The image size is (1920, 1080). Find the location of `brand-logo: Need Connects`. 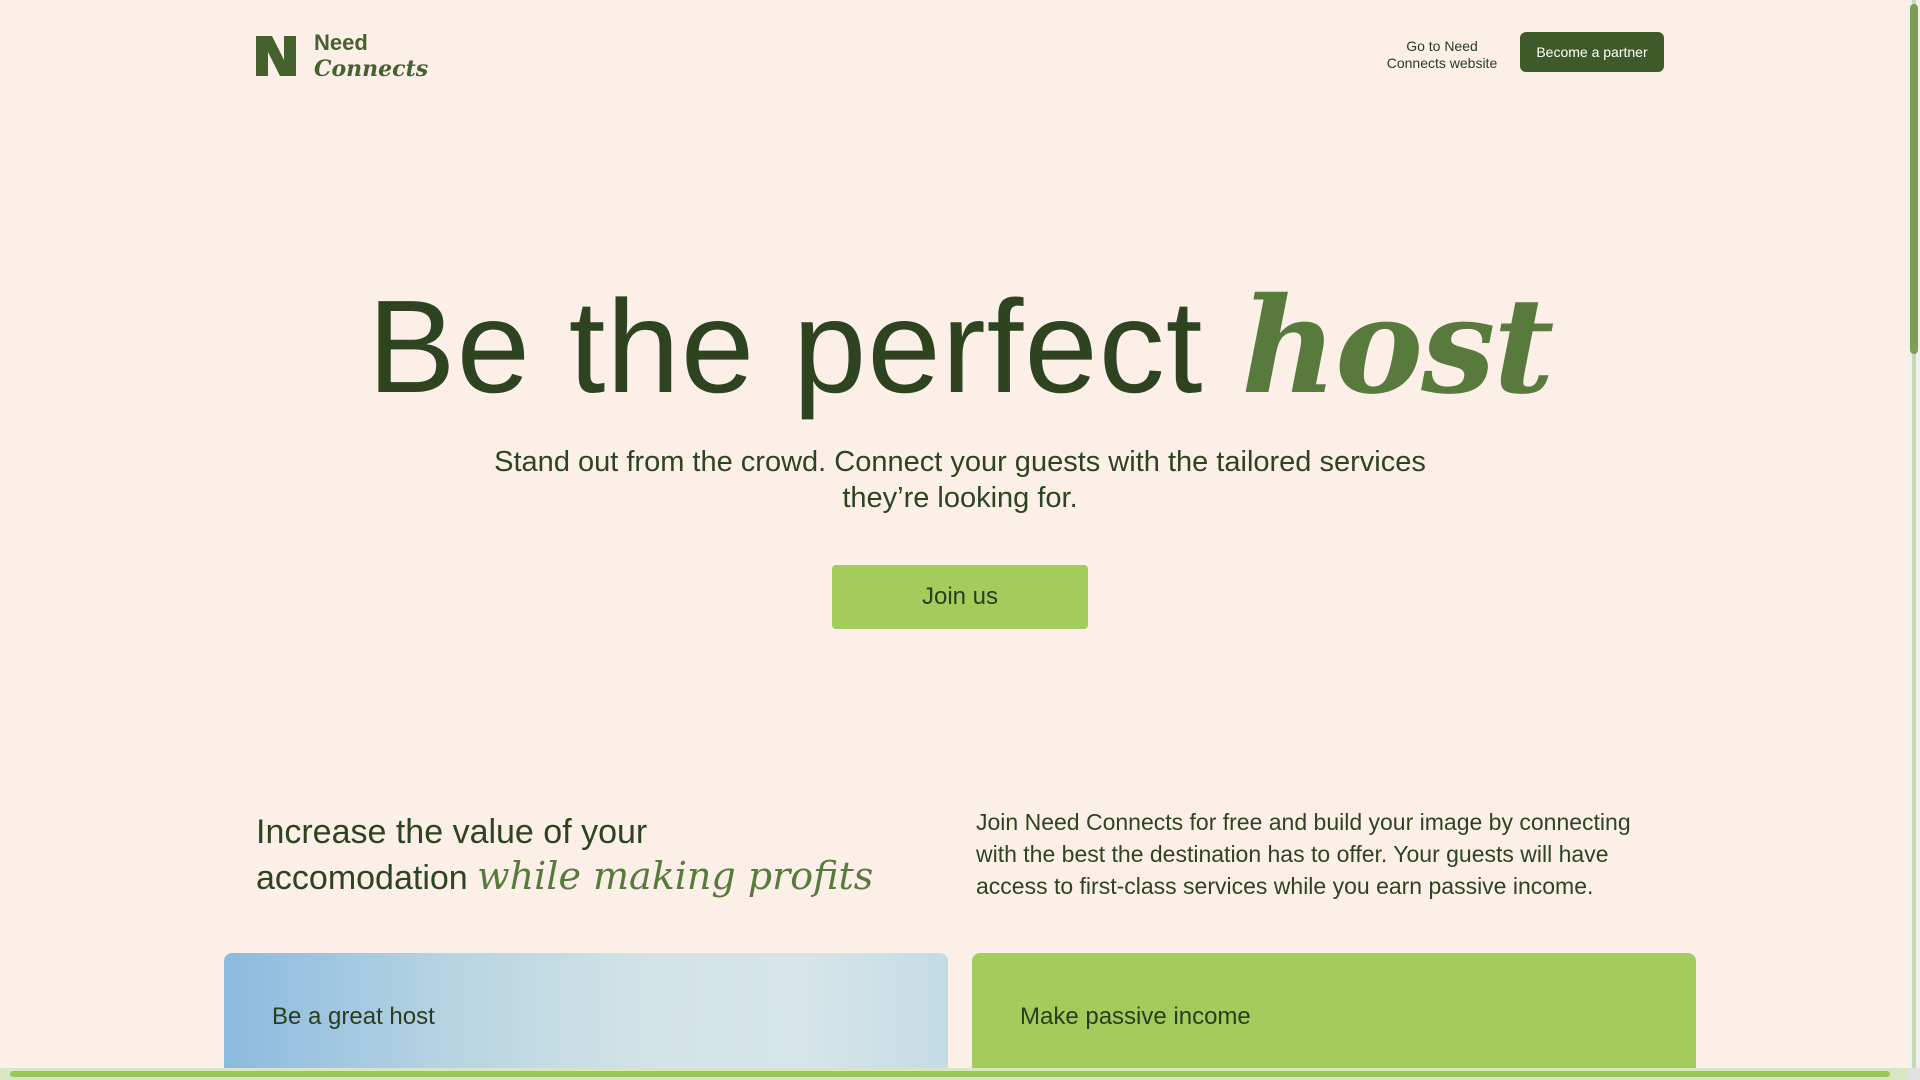

brand-logo: Need Connects is located at coordinates (342, 56).